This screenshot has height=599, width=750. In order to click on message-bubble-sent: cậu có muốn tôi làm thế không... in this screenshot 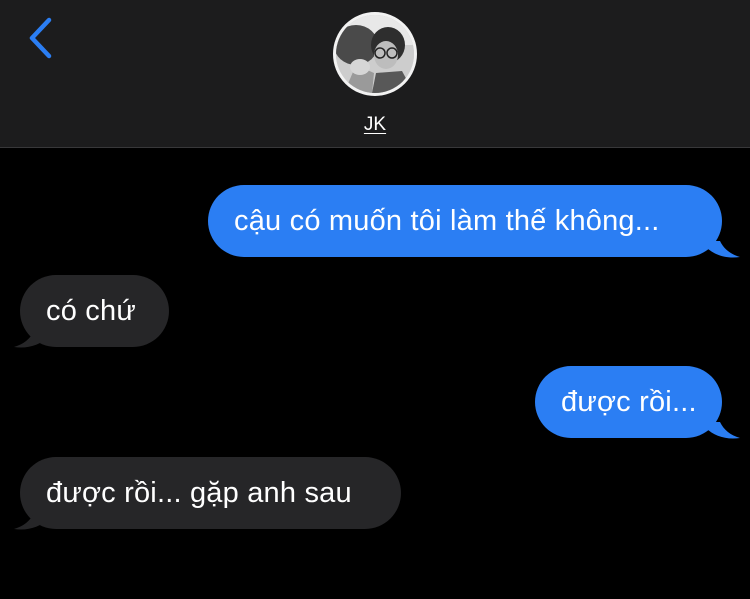, I will do `click(465, 221)`.